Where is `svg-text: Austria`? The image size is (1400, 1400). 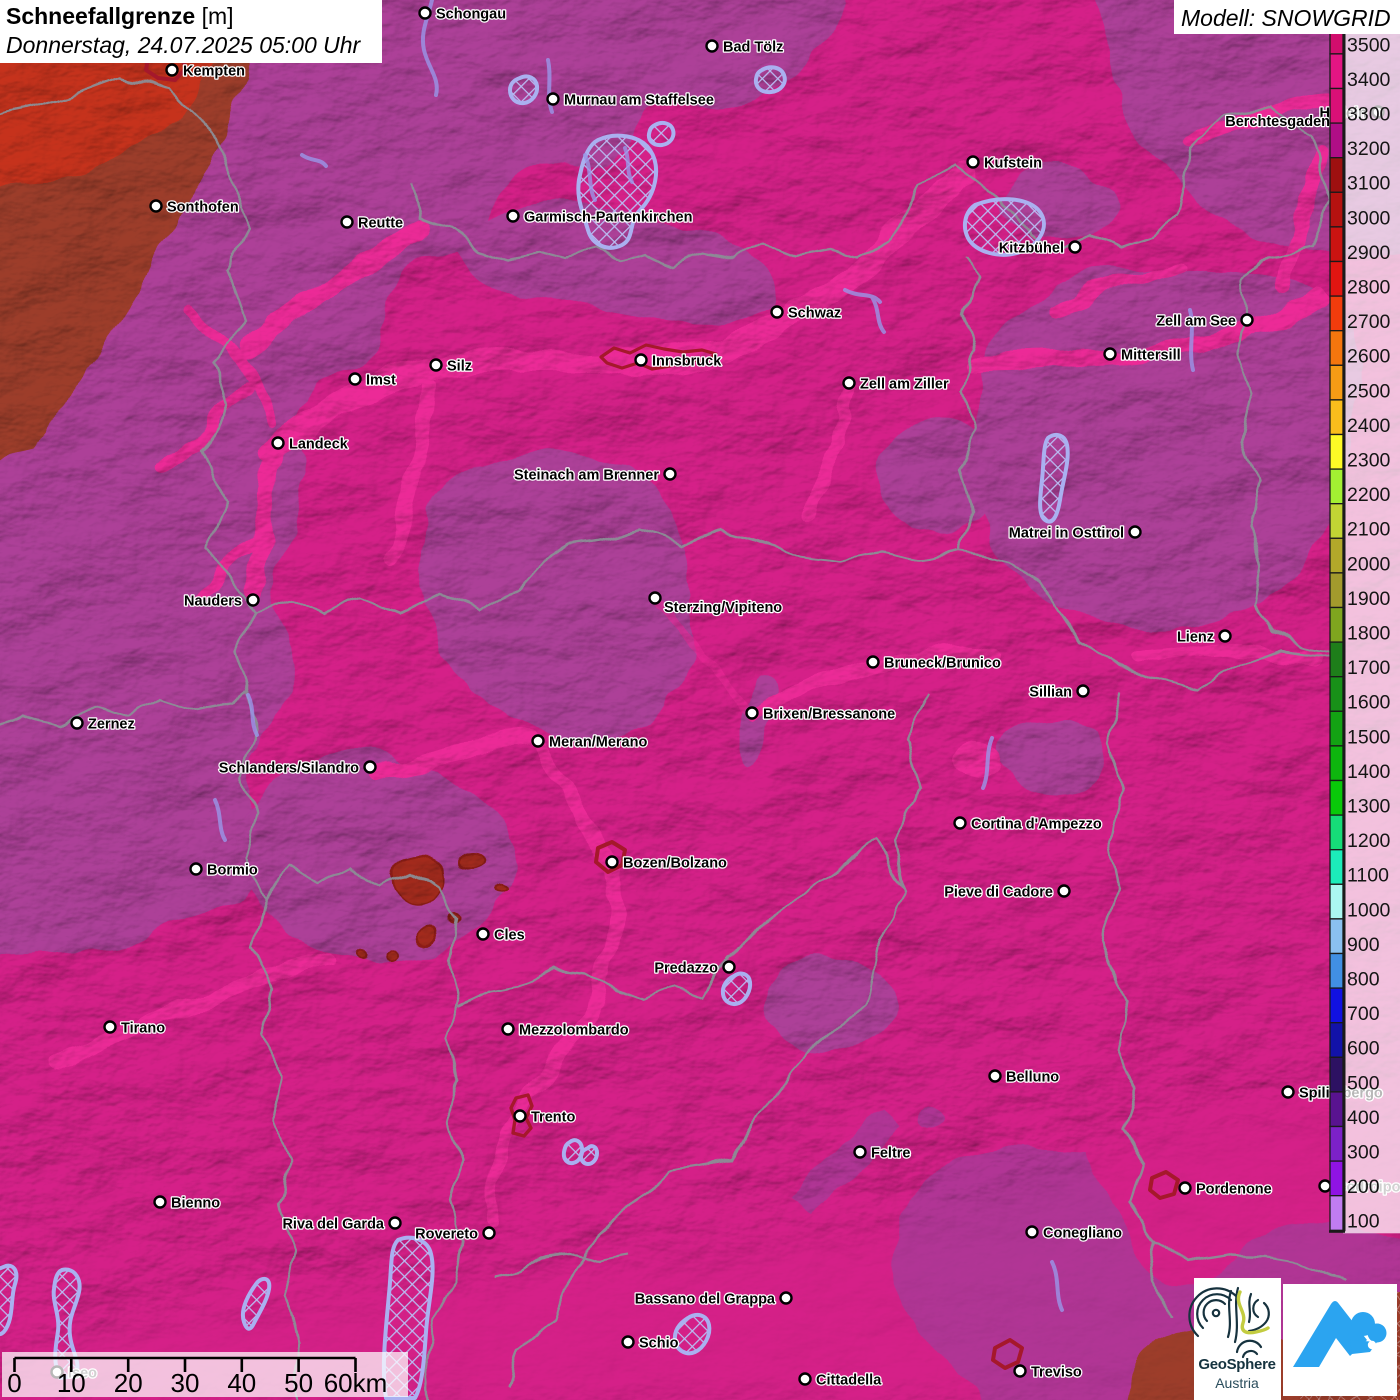
svg-text: Austria is located at coordinates (1237, 1383).